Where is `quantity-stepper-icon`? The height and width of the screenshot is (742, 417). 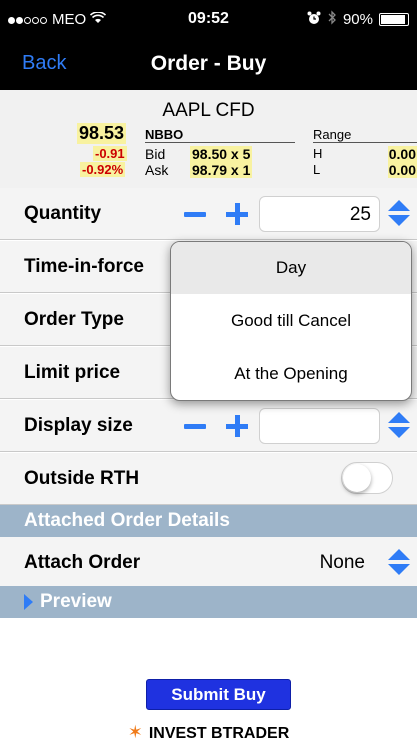
quantity-stepper-icon is located at coordinates (399, 214).